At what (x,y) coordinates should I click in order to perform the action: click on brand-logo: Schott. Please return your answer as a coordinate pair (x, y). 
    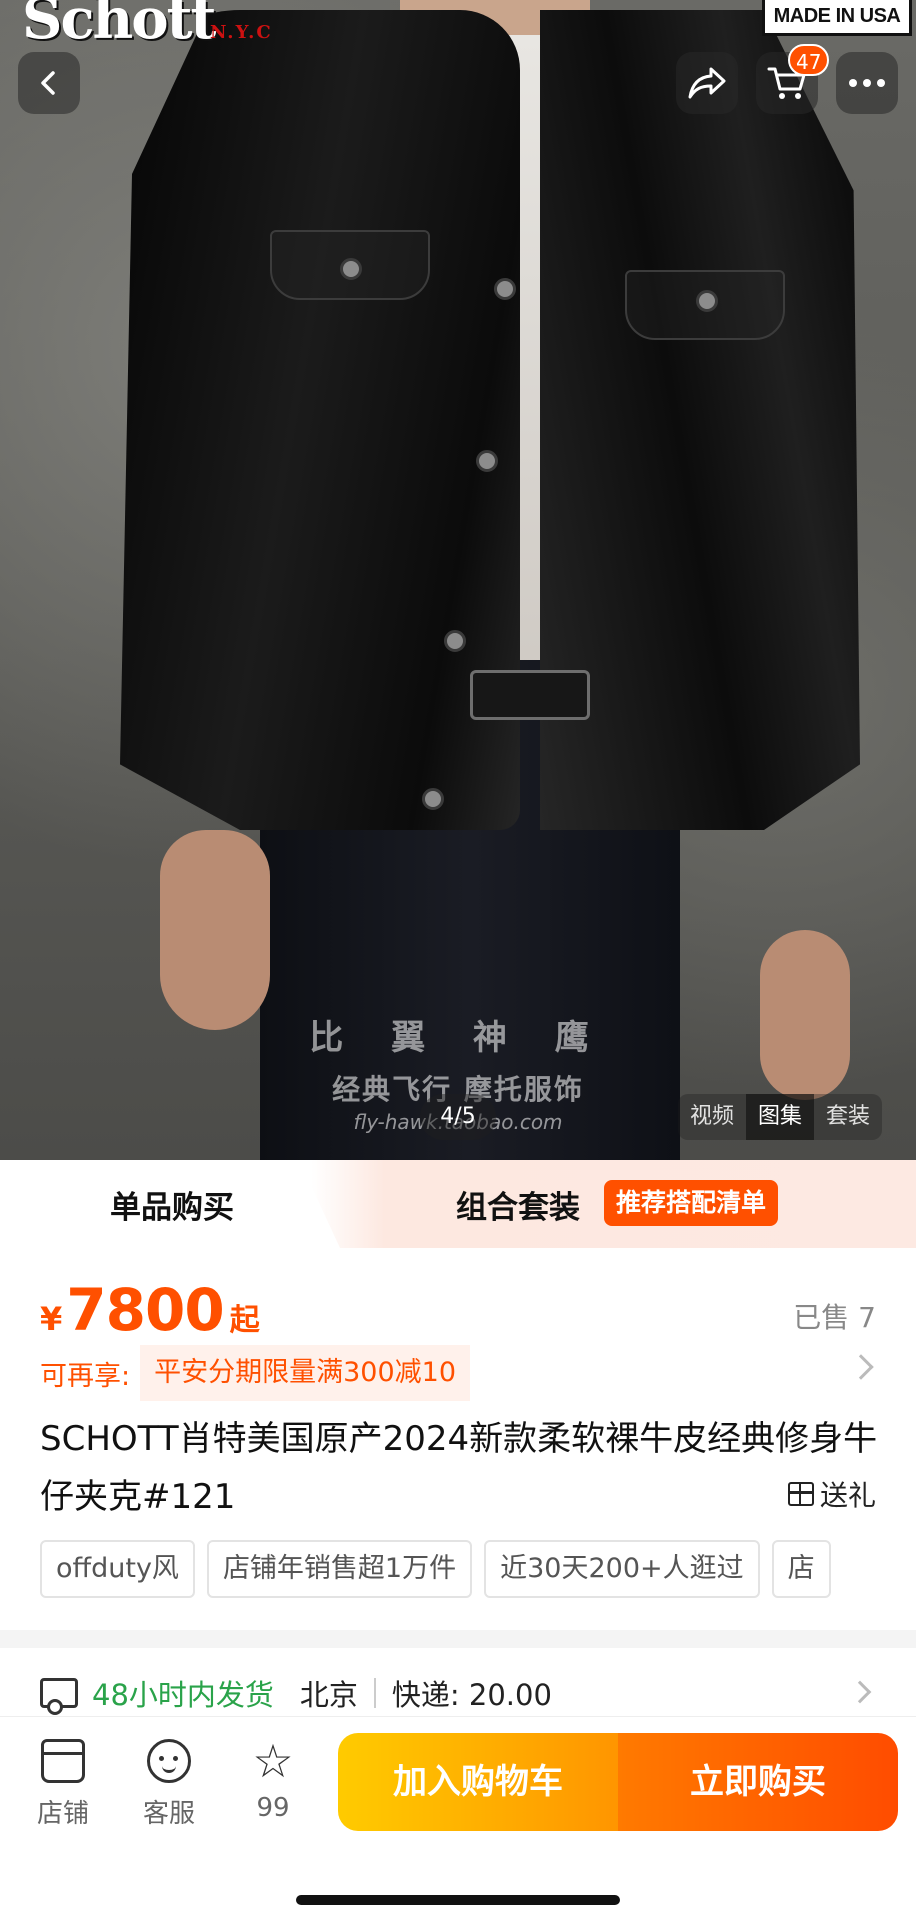
    Looking at the image, I should click on (119, 26).